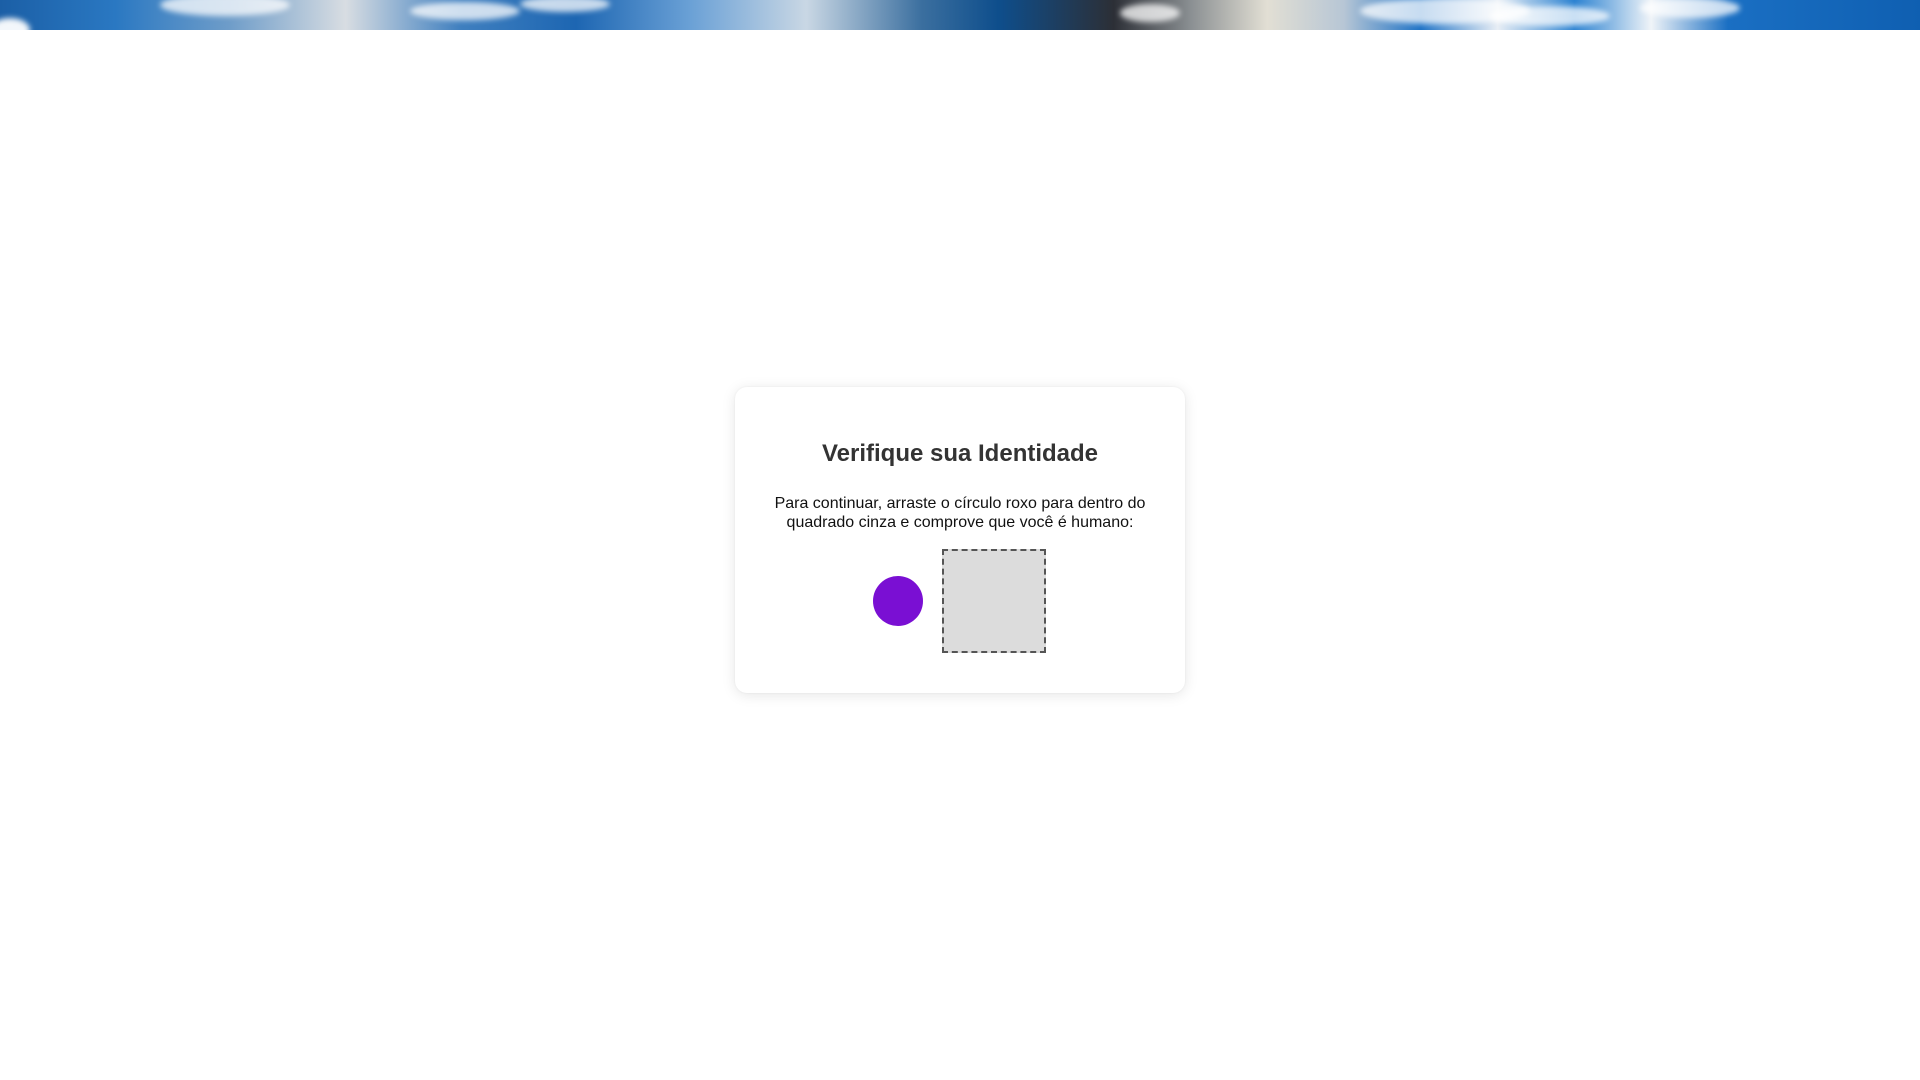 This screenshot has height=1080, width=1920. Describe the element at coordinates (960, 453) in the screenshot. I see `page-title: Verifique sua Identidade` at that location.